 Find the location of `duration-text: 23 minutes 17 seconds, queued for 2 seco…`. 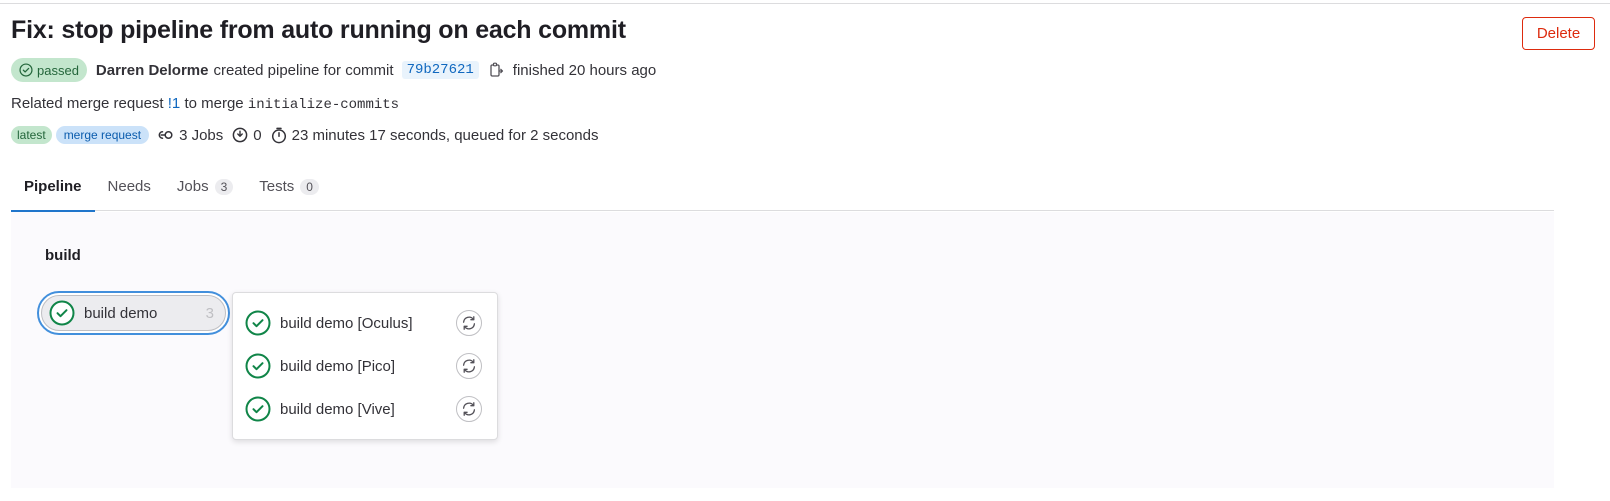

duration-text: 23 minutes 17 seconds, queued for 2 seco… is located at coordinates (445, 135).